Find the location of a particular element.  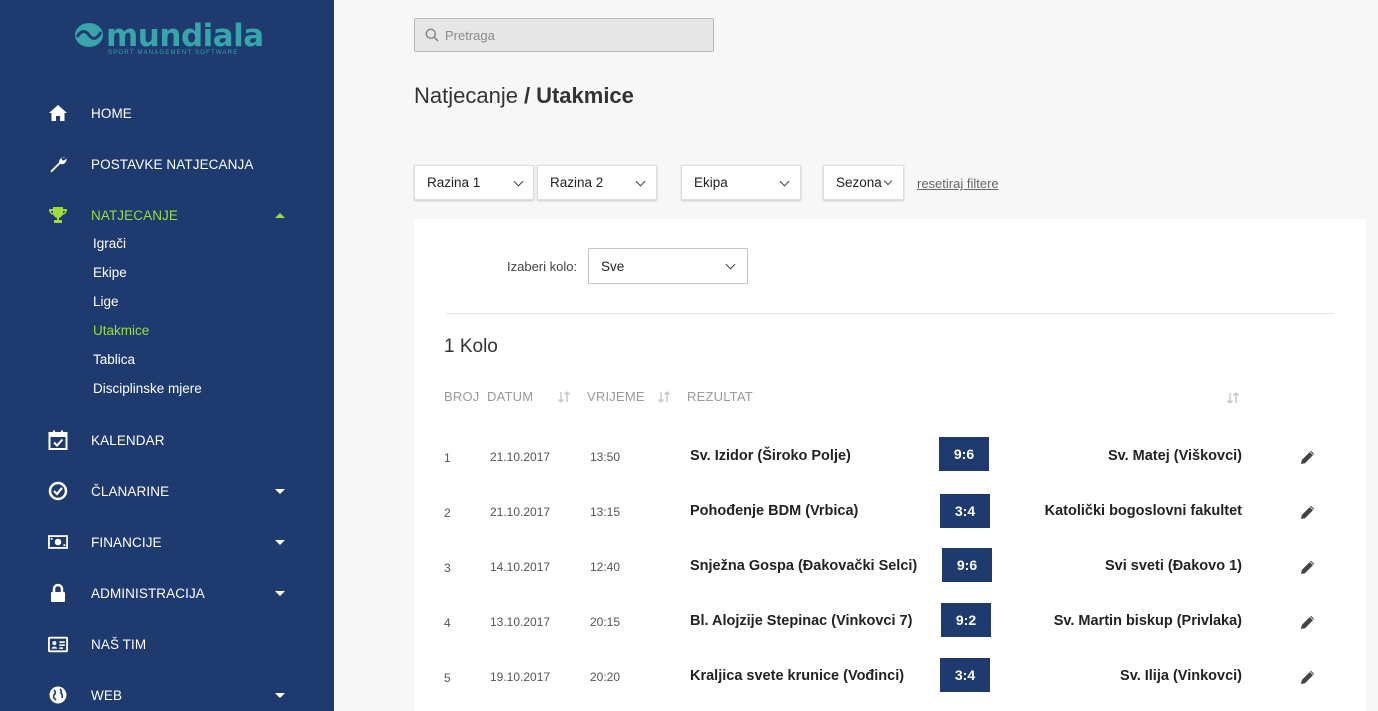

id-card-icon is located at coordinates (58, 644).